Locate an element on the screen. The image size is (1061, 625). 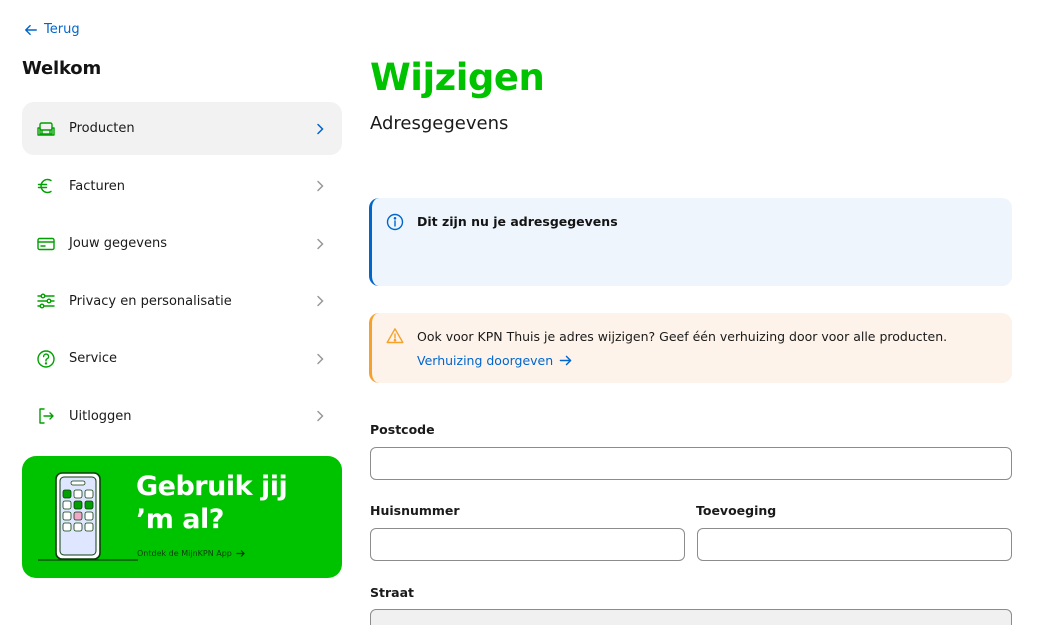
euro-icon is located at coordinates (46, 186).